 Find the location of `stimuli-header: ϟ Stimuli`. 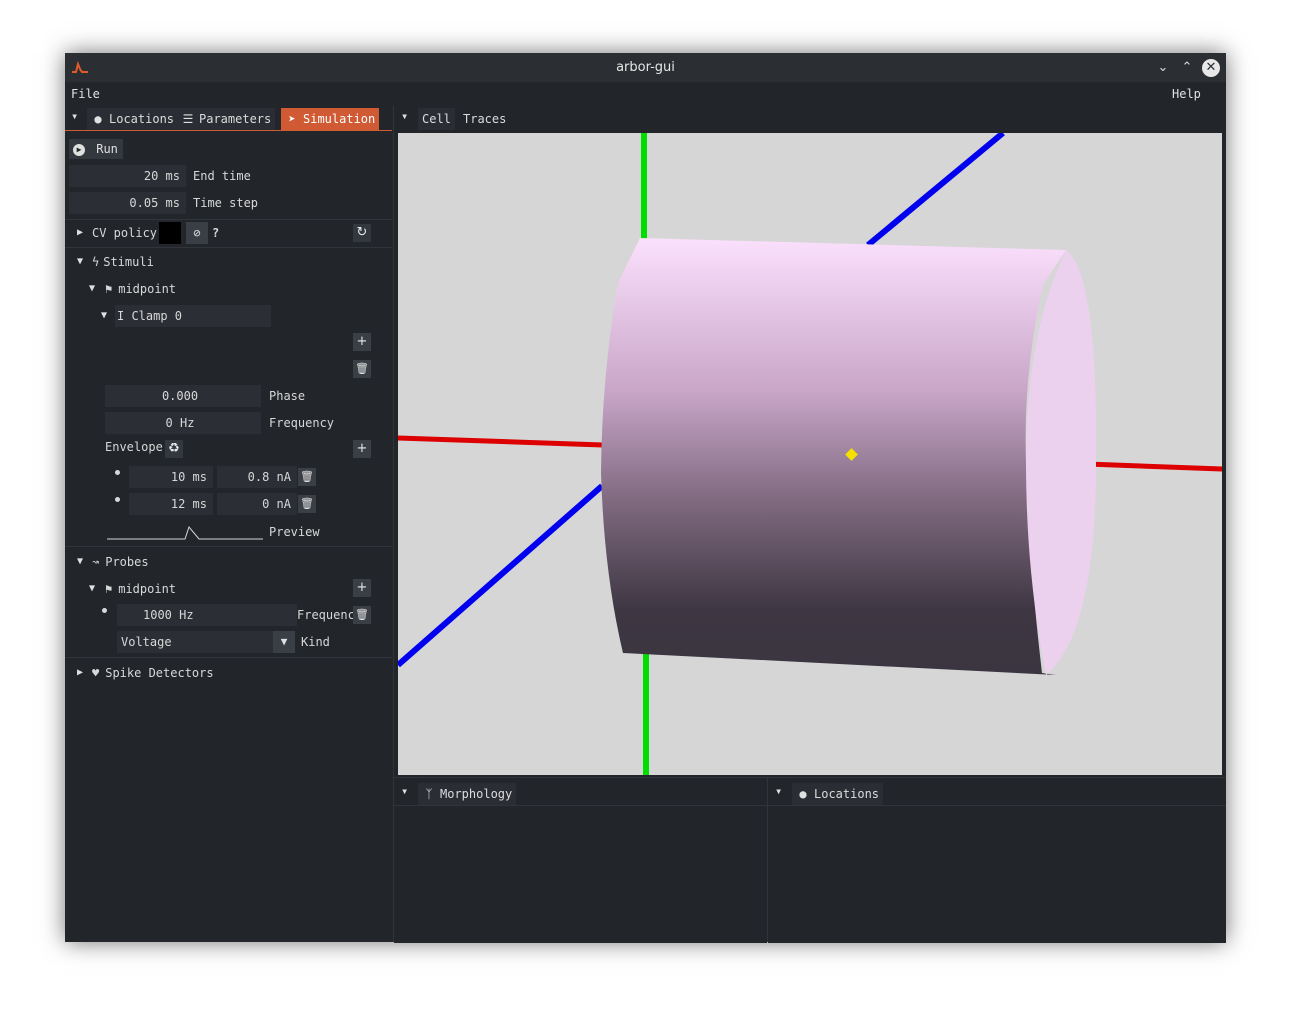

stimuli-header: ϟ Stimuli is located at coordinates (123, 262).